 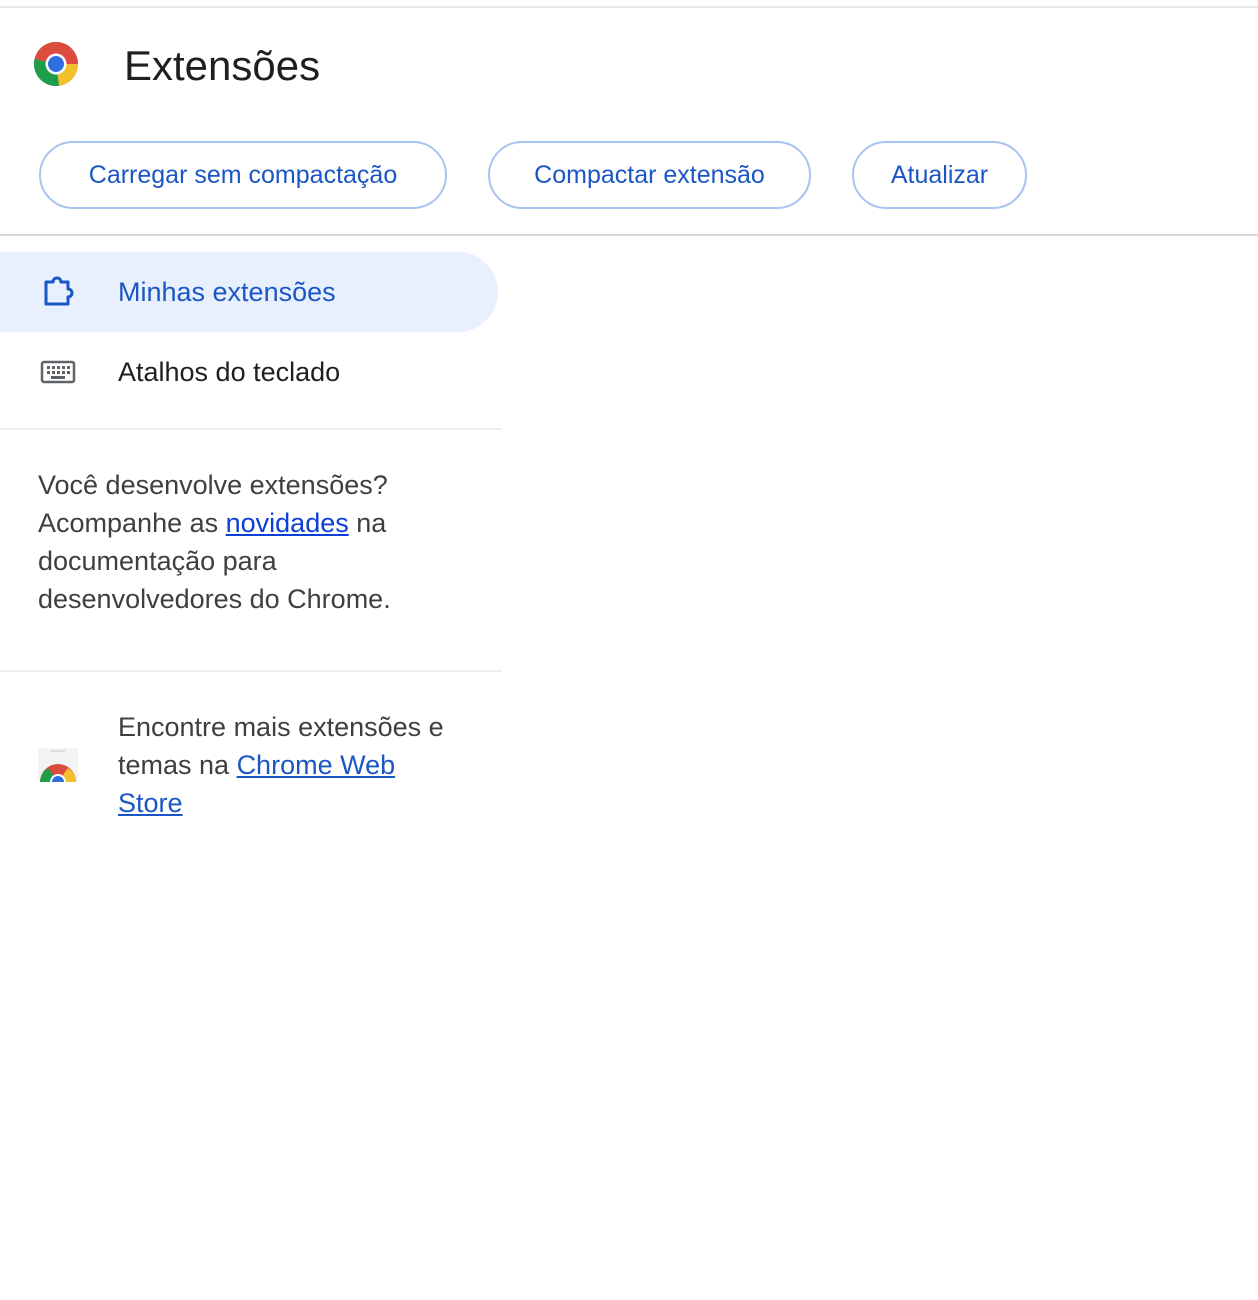 I want to click on sidebar-item-label: Atalhos do teclado, so click(x=229, y=372).